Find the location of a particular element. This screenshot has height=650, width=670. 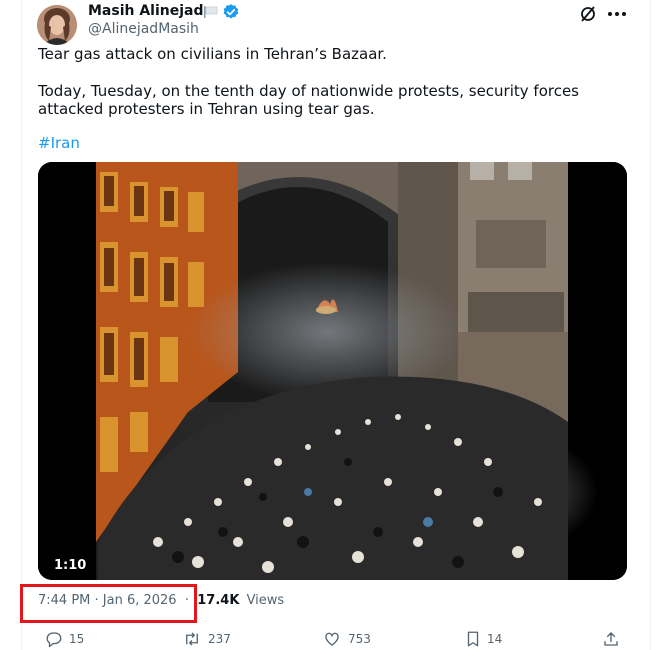

verified-badge-icon is located at coordinates (231, 11).